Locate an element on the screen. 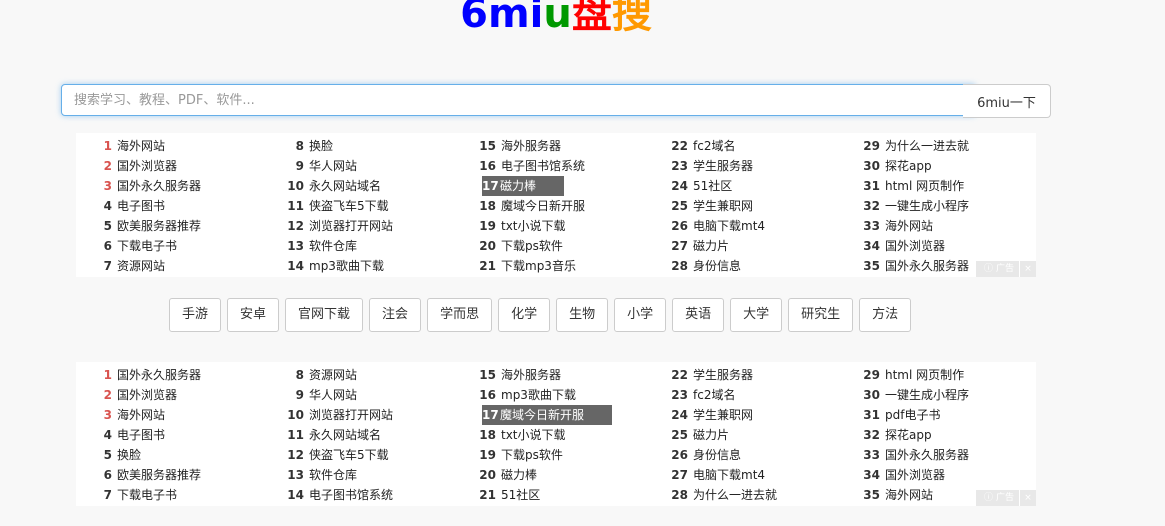 This screenshot has height=526, width=1165. hot-list-item: 8 资源网站 is located at coordinates (364, 375).